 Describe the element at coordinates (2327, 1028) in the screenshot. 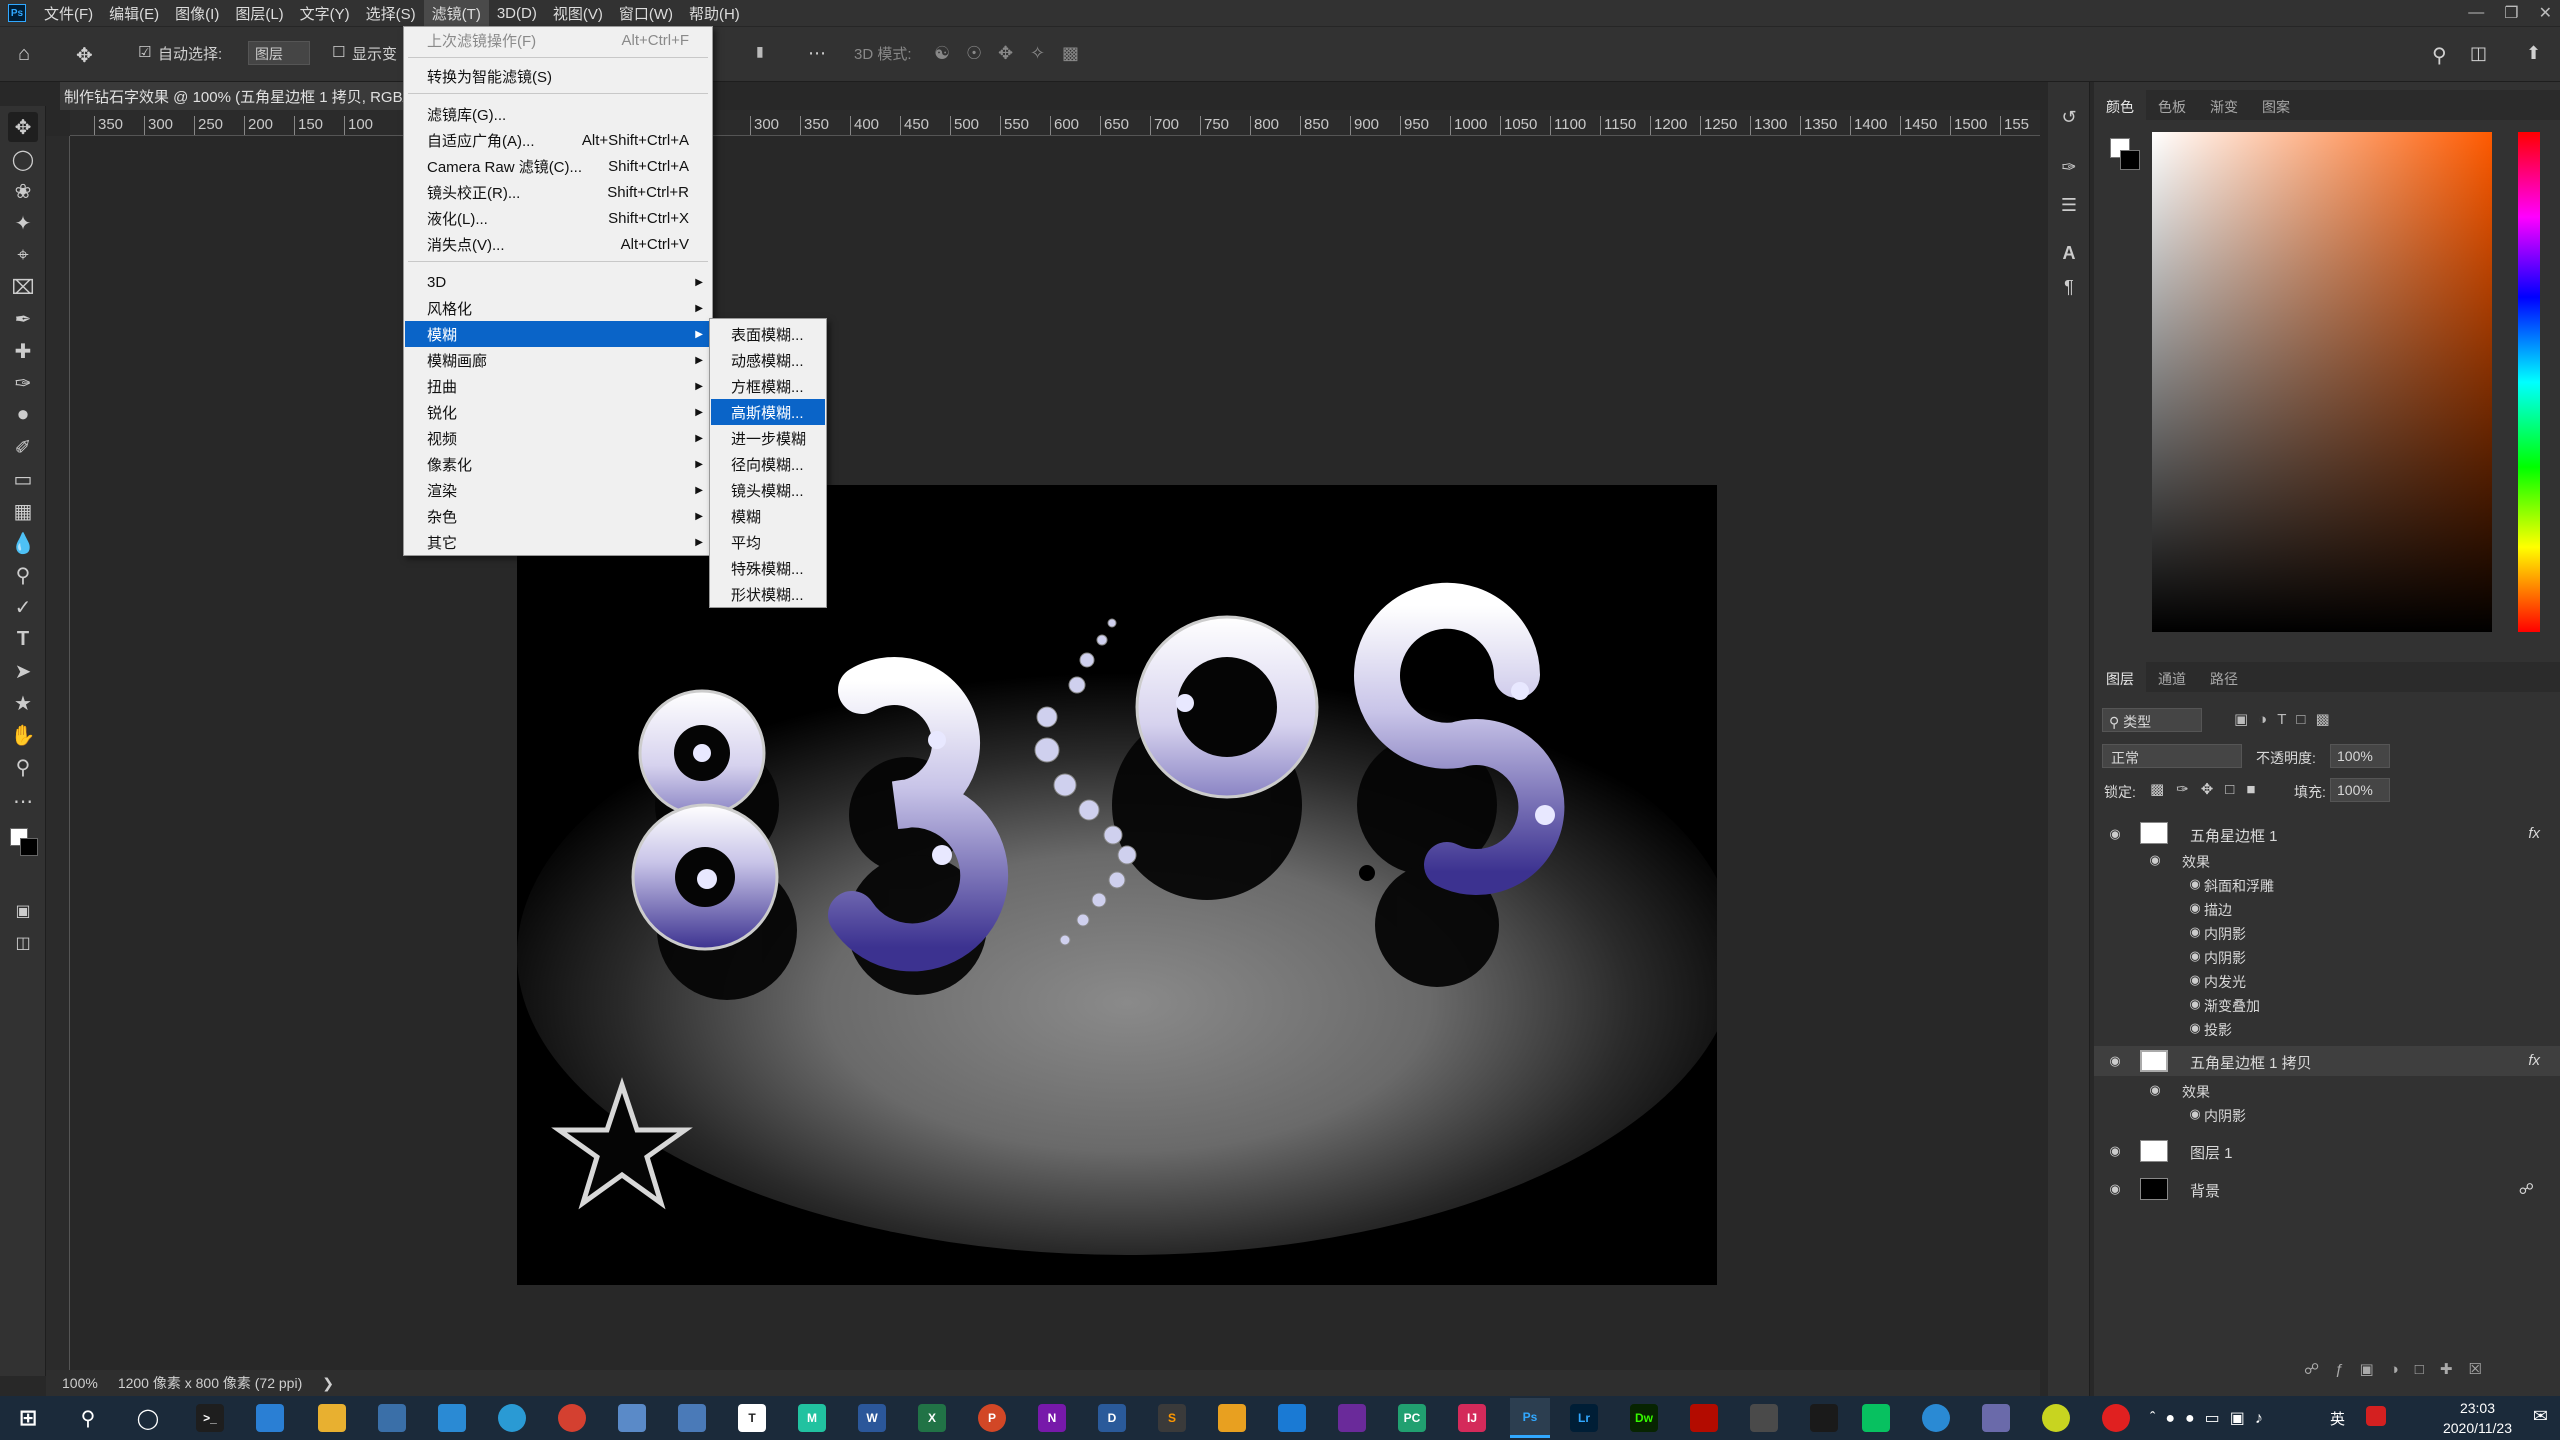

I see `effect-row: ◉ 投影` at that location.